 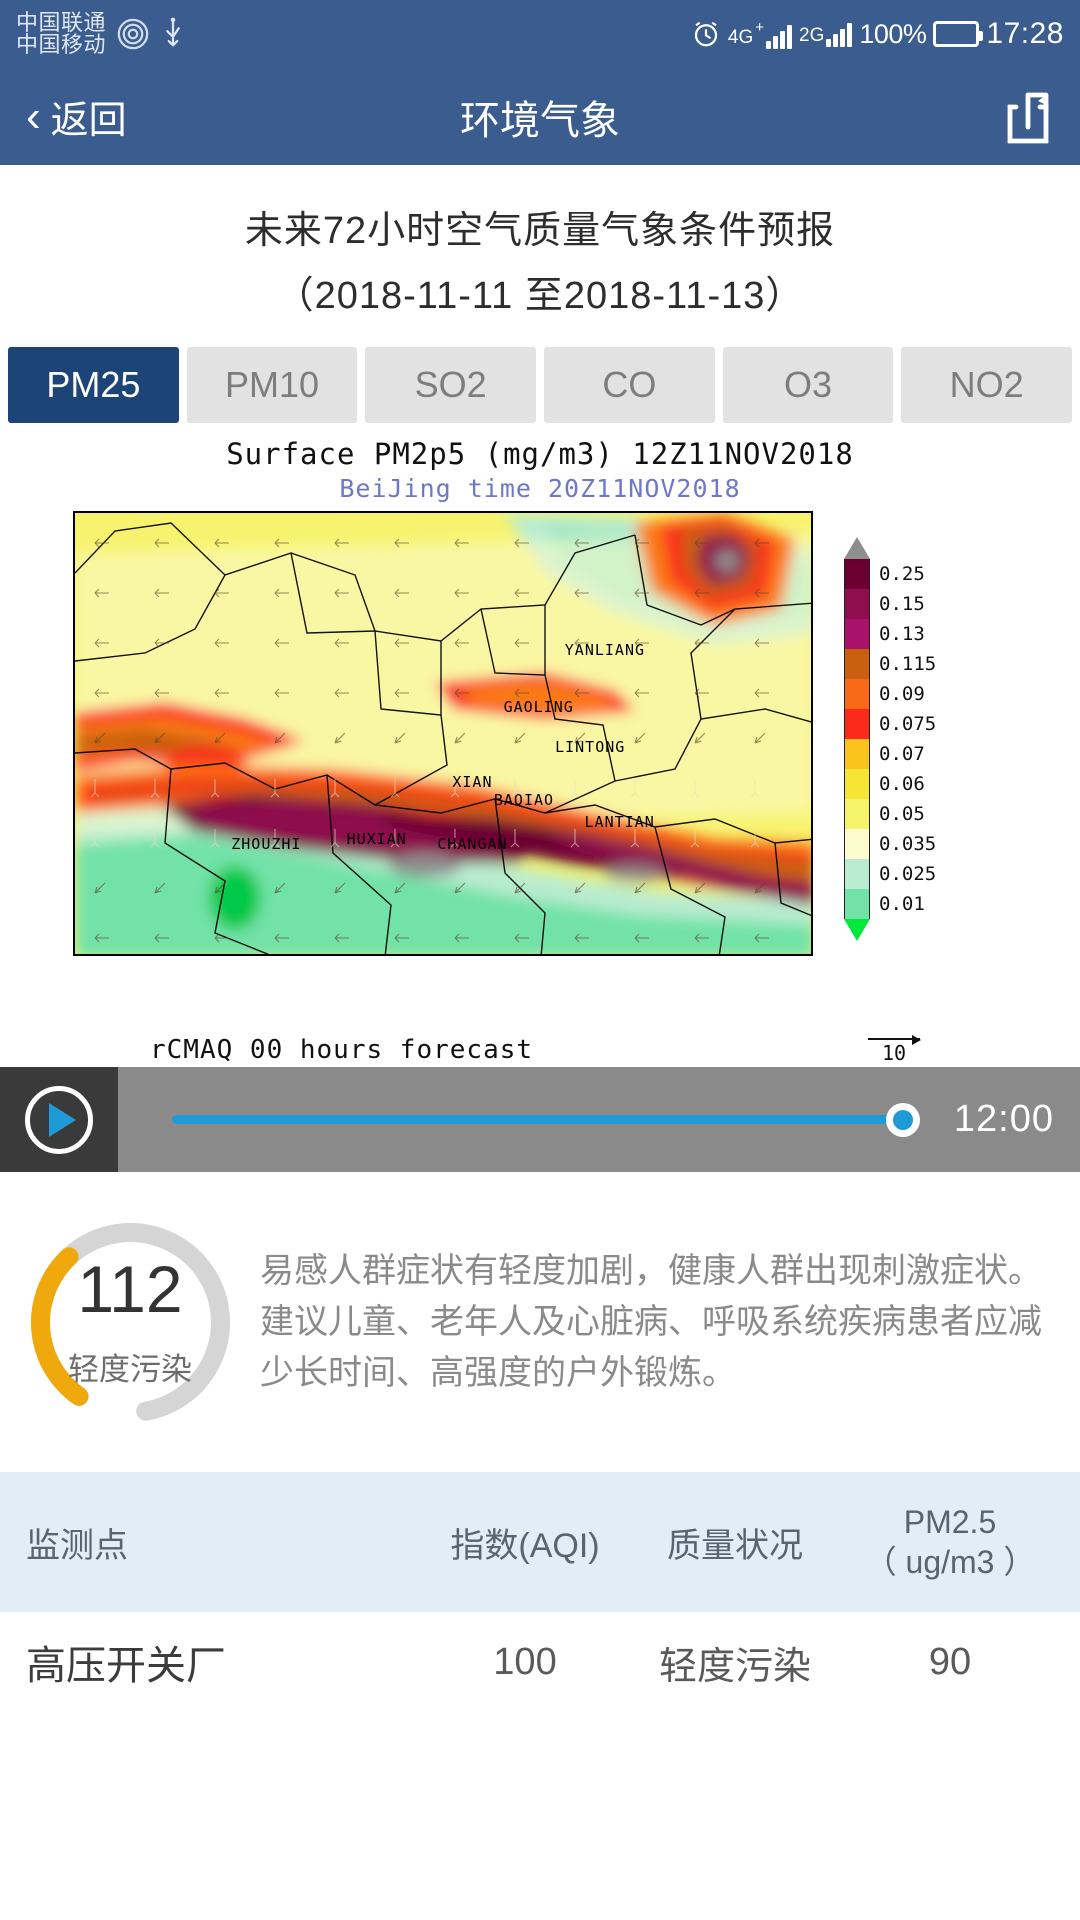 What do you see at coordinates (525, 1661) in the screenshot?
I see `cell-aqi: 100` at bounding box center [525, 1661].